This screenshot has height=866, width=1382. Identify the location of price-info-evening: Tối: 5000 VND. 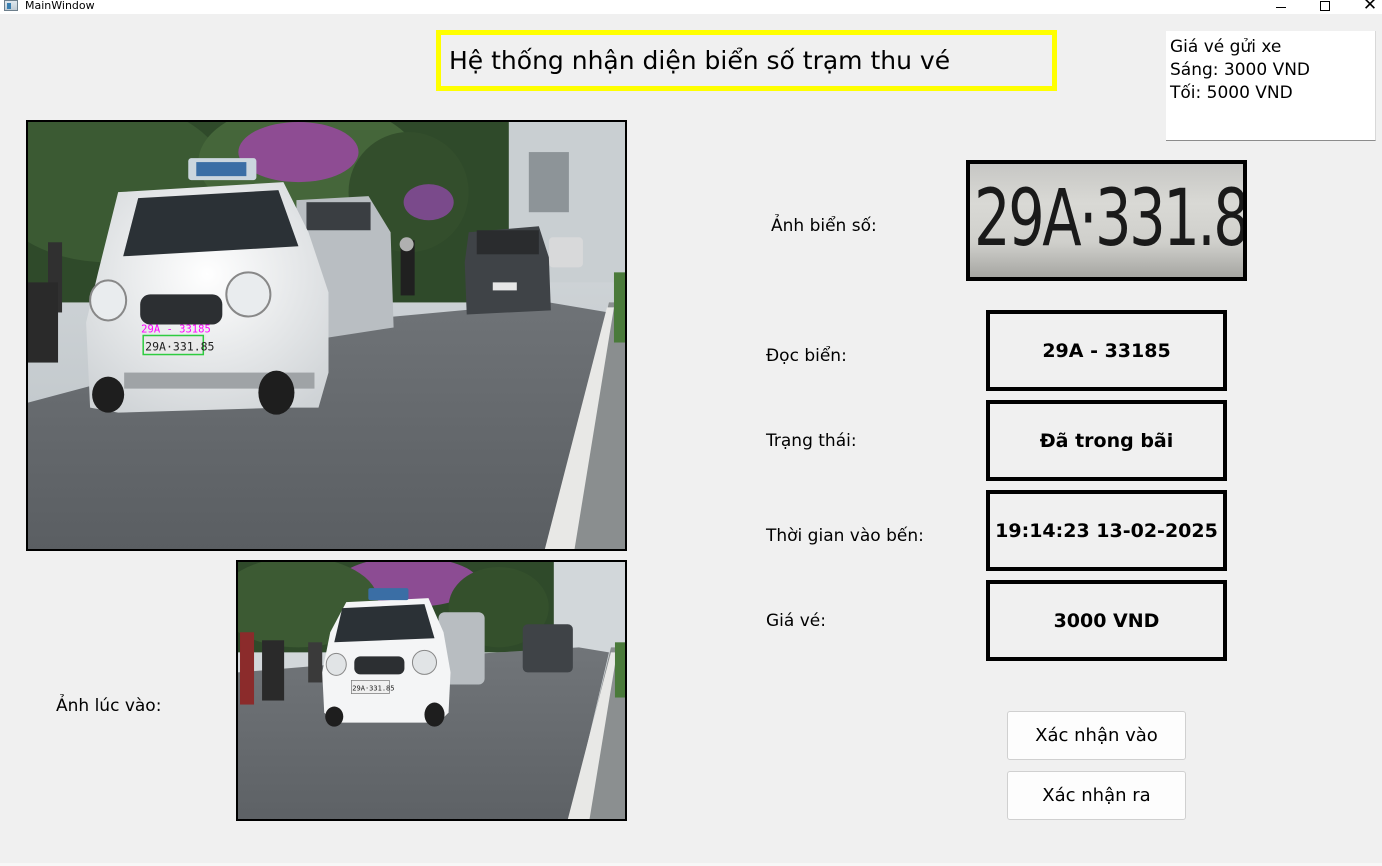
(1231, 93).